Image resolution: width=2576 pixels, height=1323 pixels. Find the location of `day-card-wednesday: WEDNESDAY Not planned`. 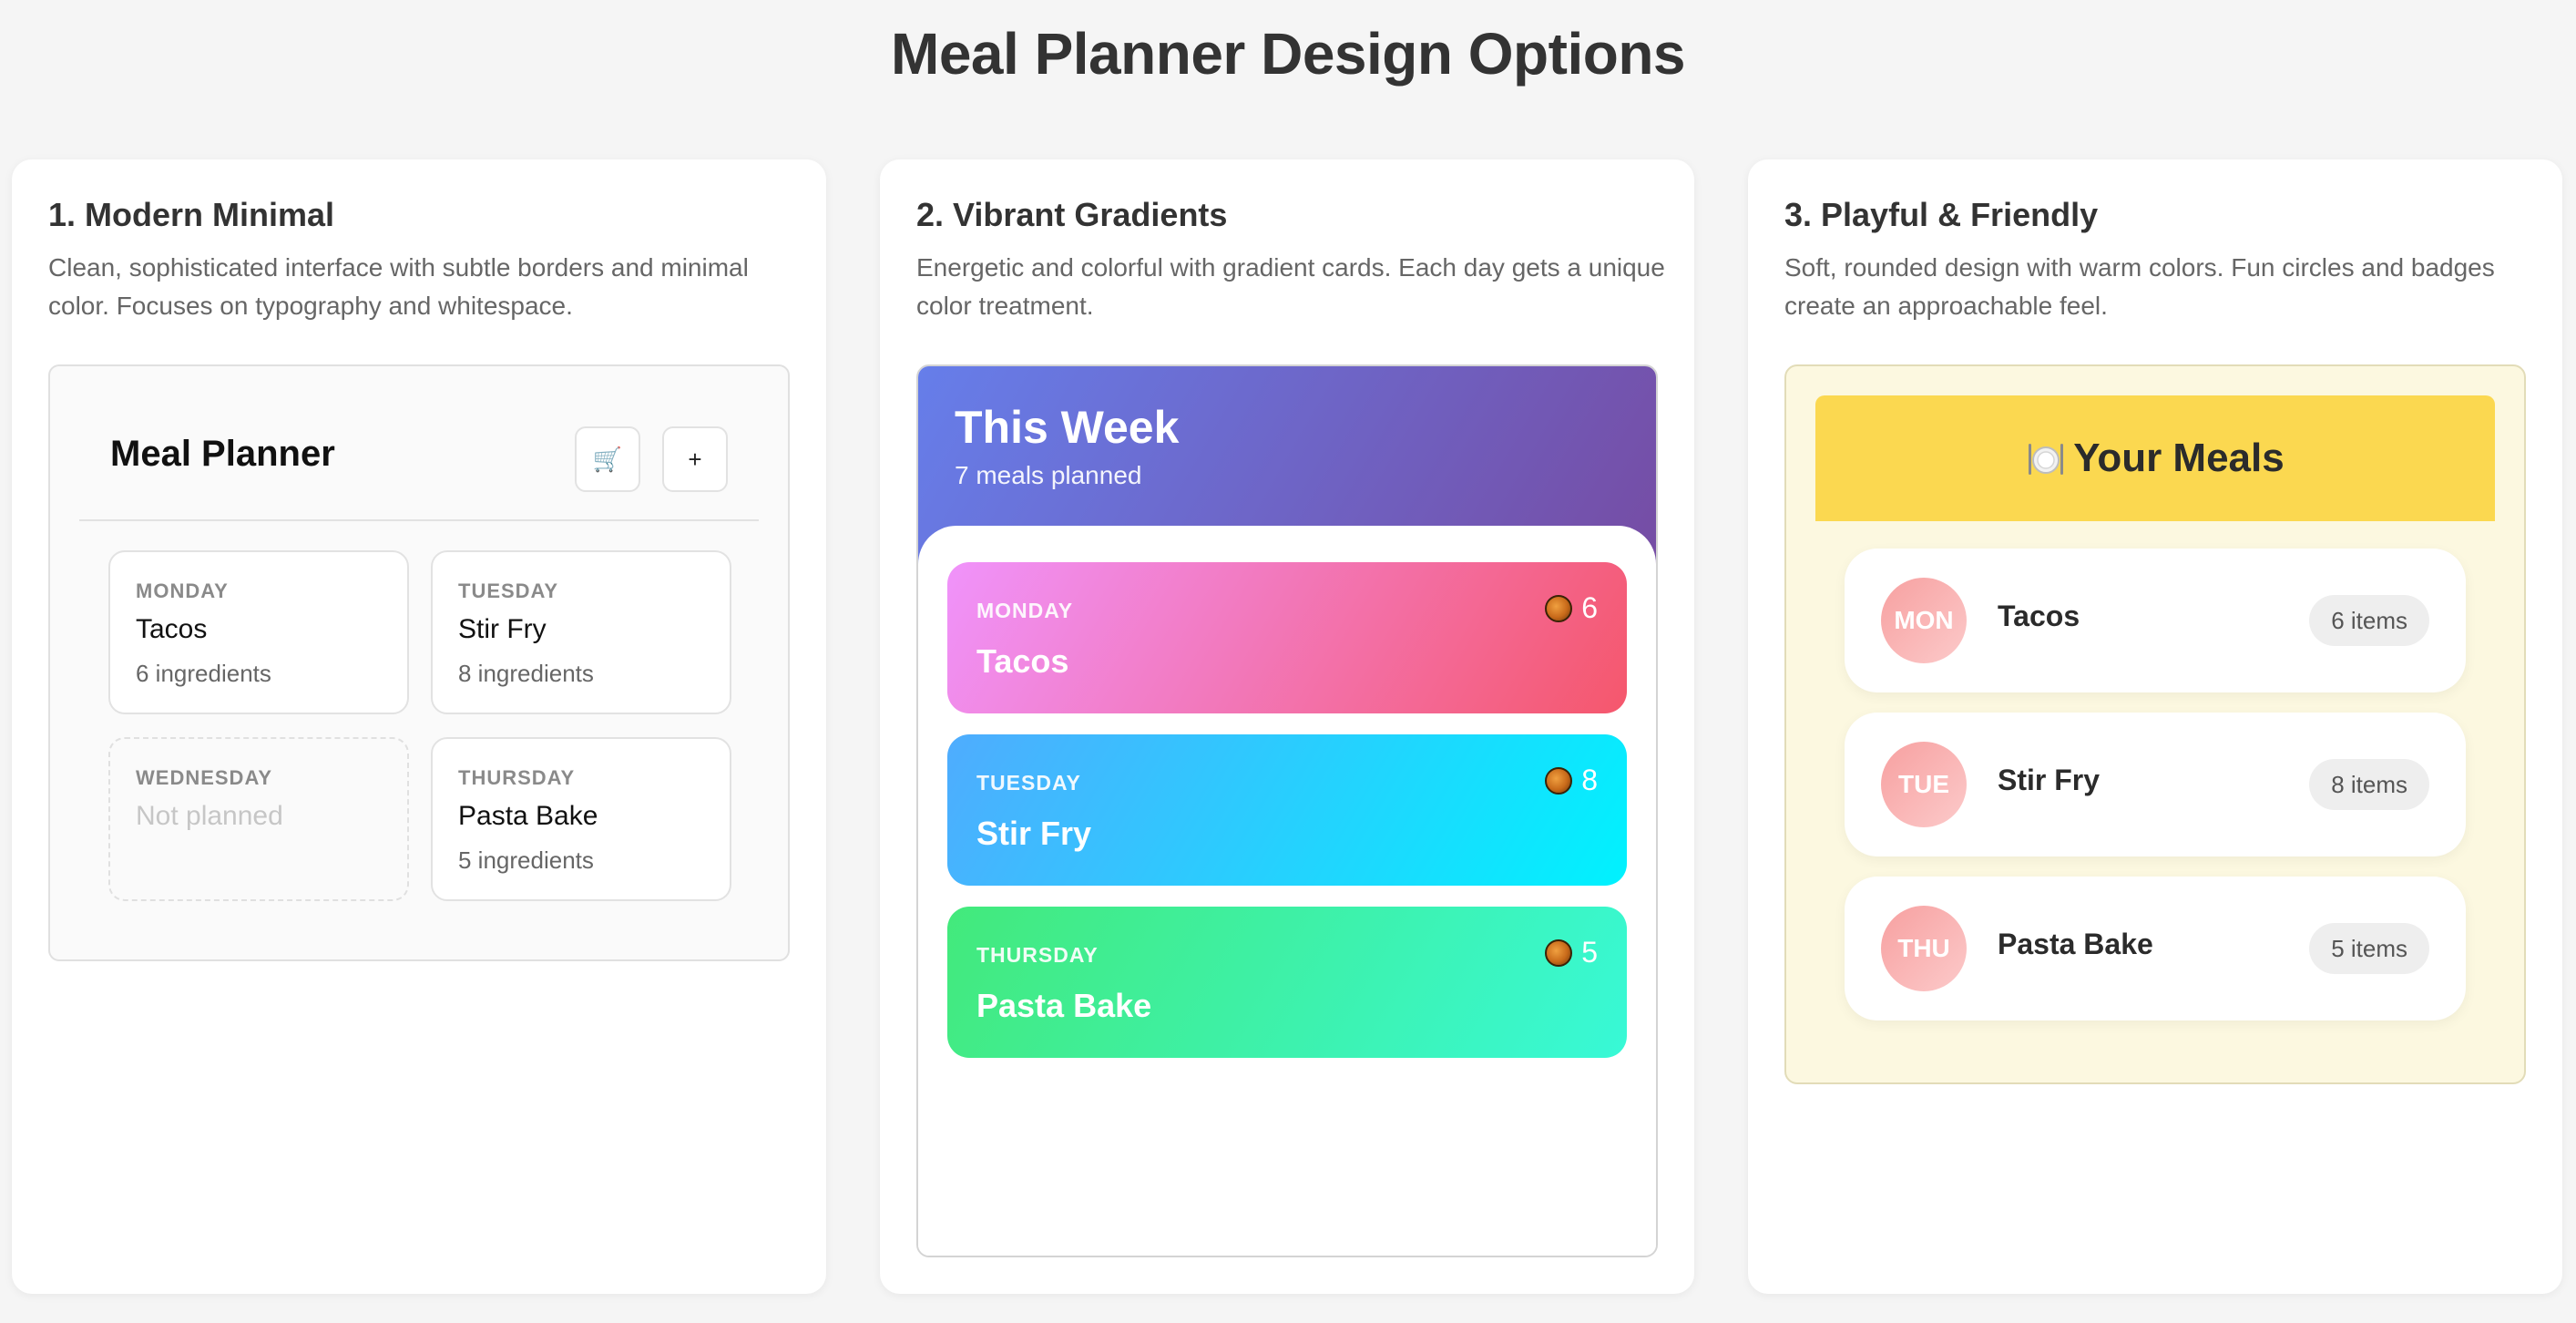

day-card-wednesday: WEDNESDAY Not planned is located at coordinates (258, 819).